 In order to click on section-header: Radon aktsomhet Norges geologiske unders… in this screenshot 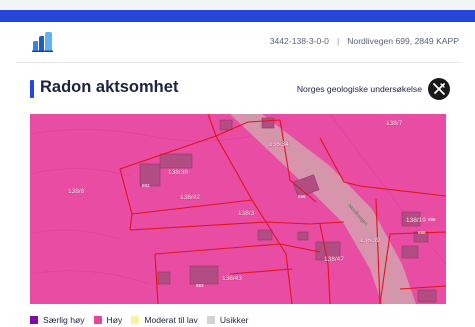, I will do `click(245, 90)`.